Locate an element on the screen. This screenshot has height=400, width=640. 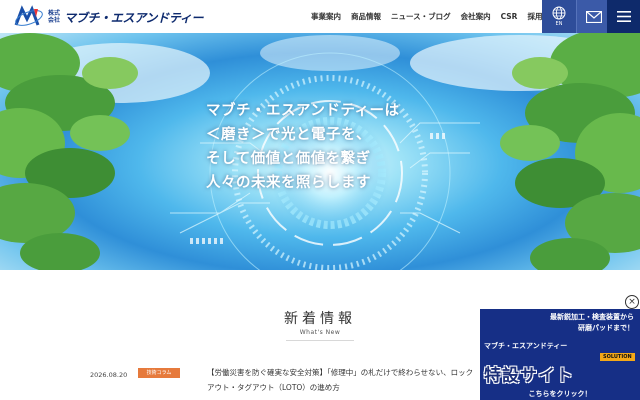
nav-news-blog: ニュース・ブログ is located at coordinates (421, 16).